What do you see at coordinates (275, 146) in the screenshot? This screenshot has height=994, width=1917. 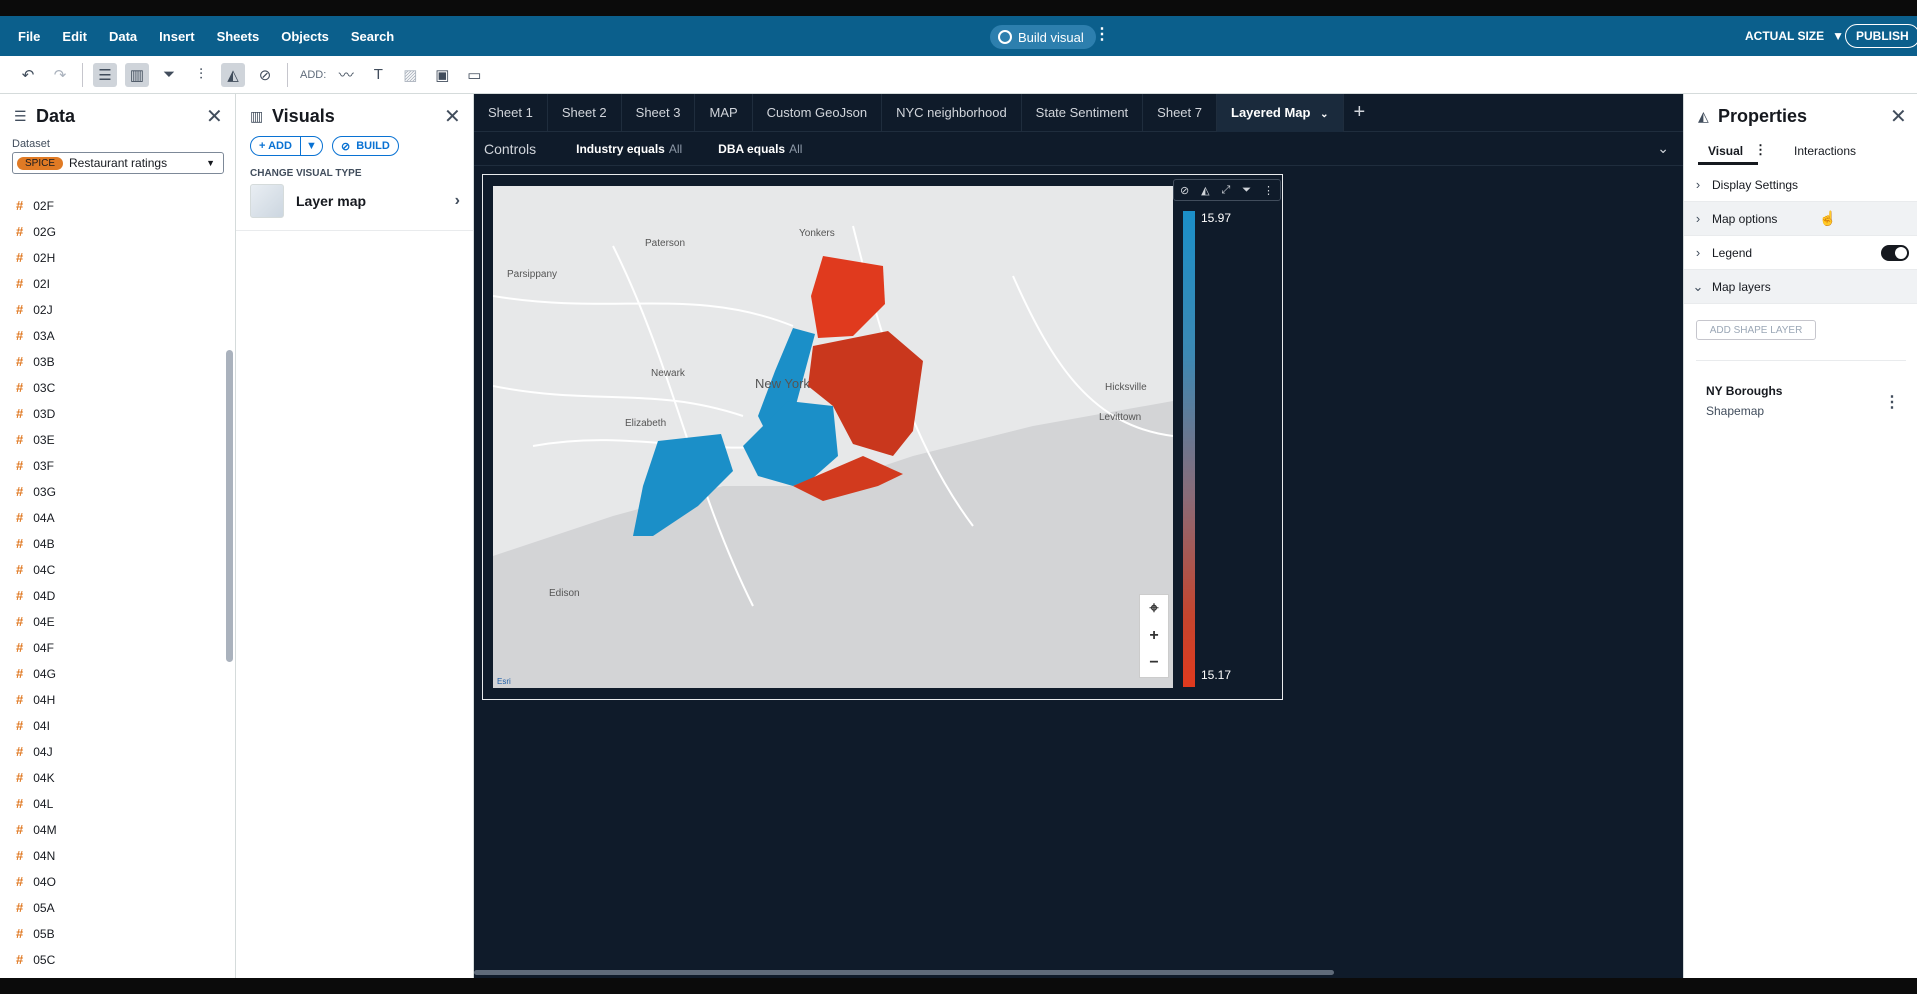 I see `add-visual-button: + ADD` at bounding box center [275, 146].